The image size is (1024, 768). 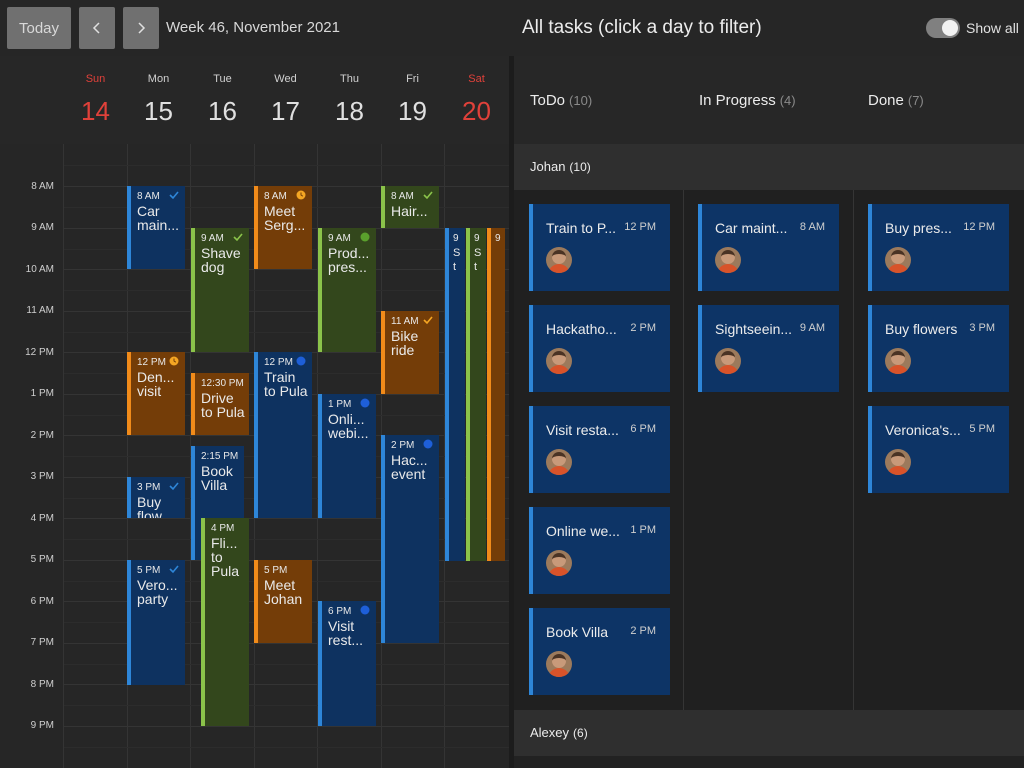 What do you see at coordinates (577, 632) in the screenshot?
I see `task-name: Book Villa` at bounding box center [577, 632].